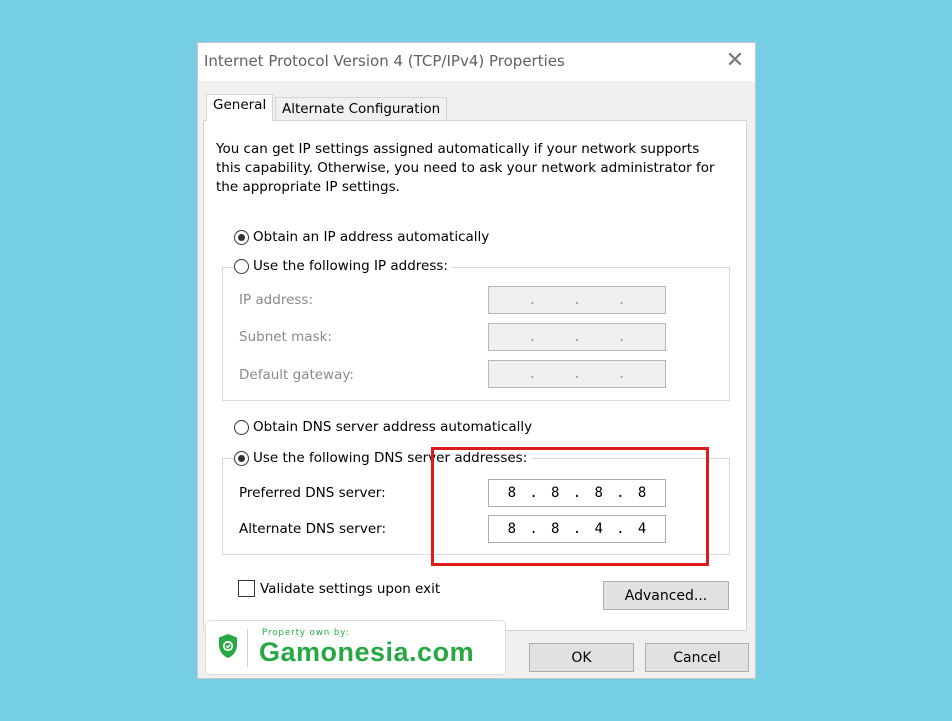 This screenshot has width=952, height=721. I want to click on shield-icon, so click(228, 648).